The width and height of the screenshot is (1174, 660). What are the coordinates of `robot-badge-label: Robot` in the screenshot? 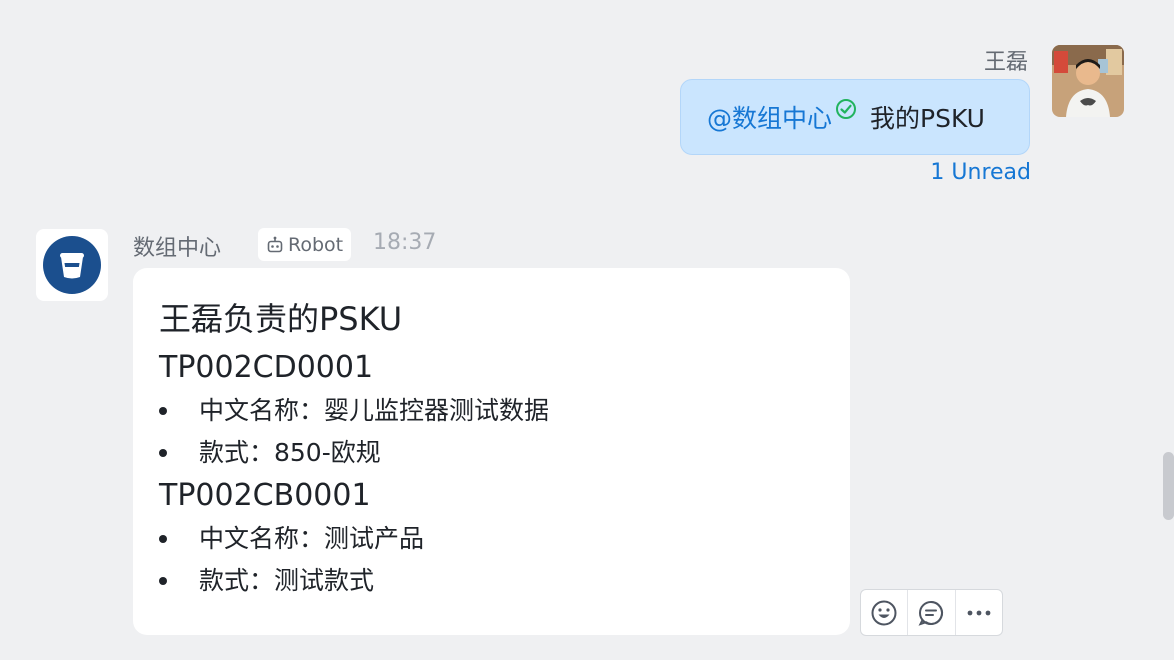 It's located at (316, 244).